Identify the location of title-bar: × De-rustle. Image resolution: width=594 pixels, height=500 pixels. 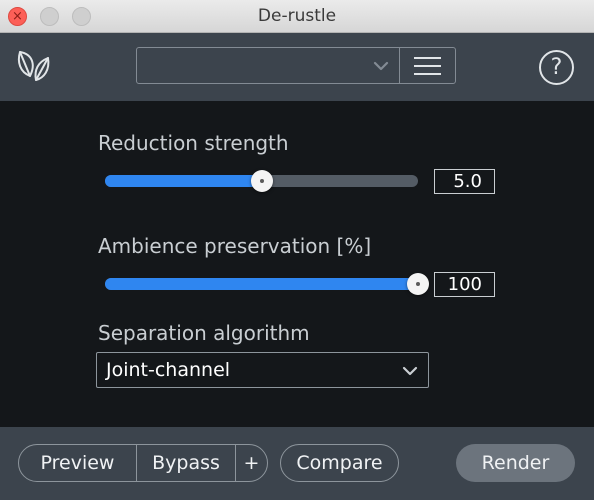
(297, 16).